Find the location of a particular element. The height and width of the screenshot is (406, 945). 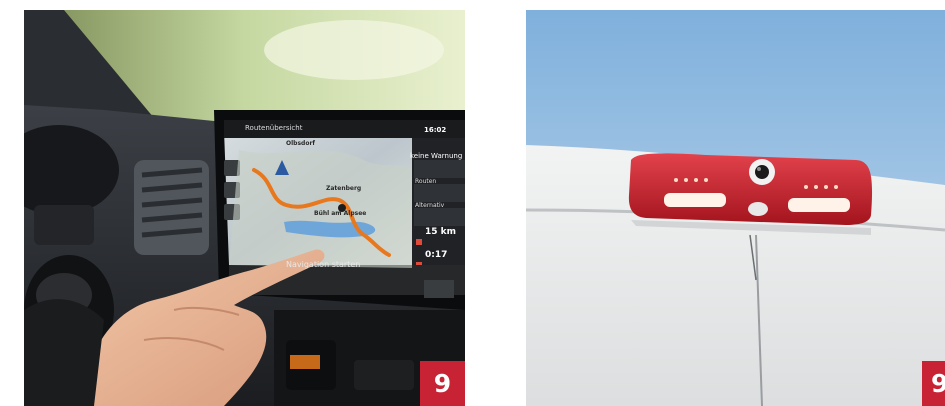

alternatives-button: Alternativ is located at coordinates (430, 205).